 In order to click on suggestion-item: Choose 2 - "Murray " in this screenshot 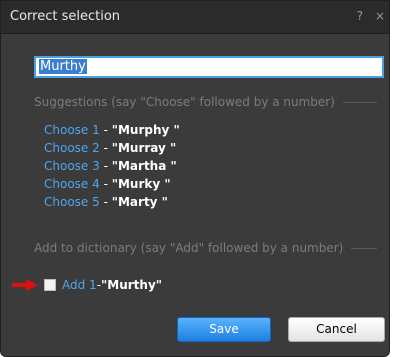, I will do `click(112, 148)`.